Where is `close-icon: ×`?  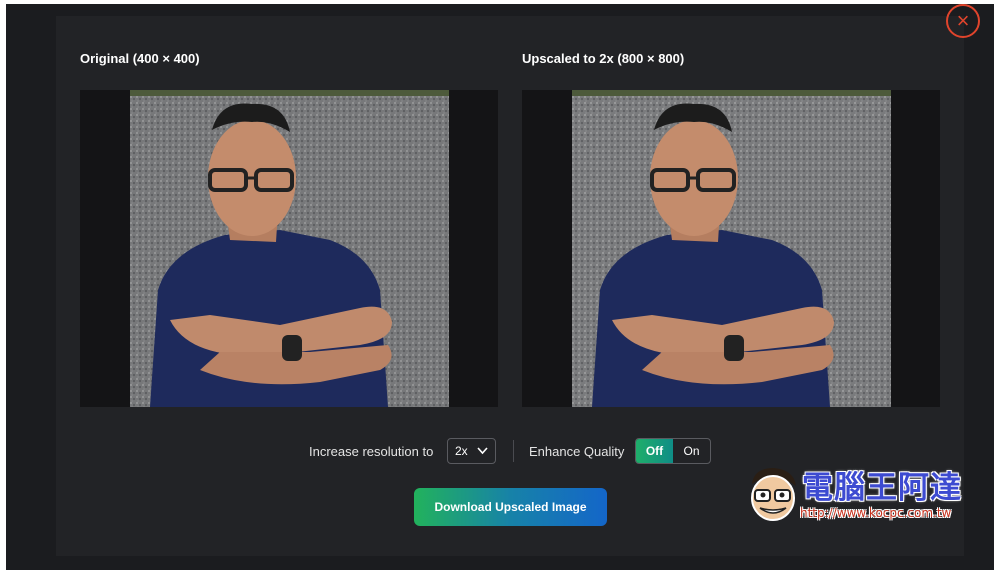
close-icon: × is located at coordinates (963, 20).